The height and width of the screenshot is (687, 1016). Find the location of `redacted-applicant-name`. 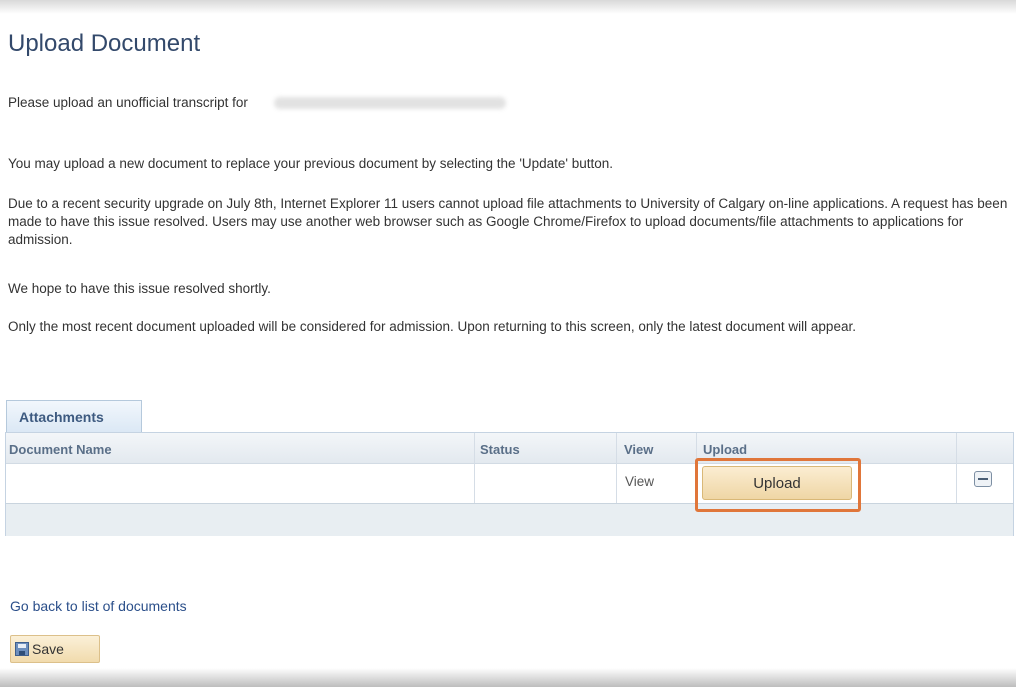

redacted-applicant-name is located at coordinates (389, 103).